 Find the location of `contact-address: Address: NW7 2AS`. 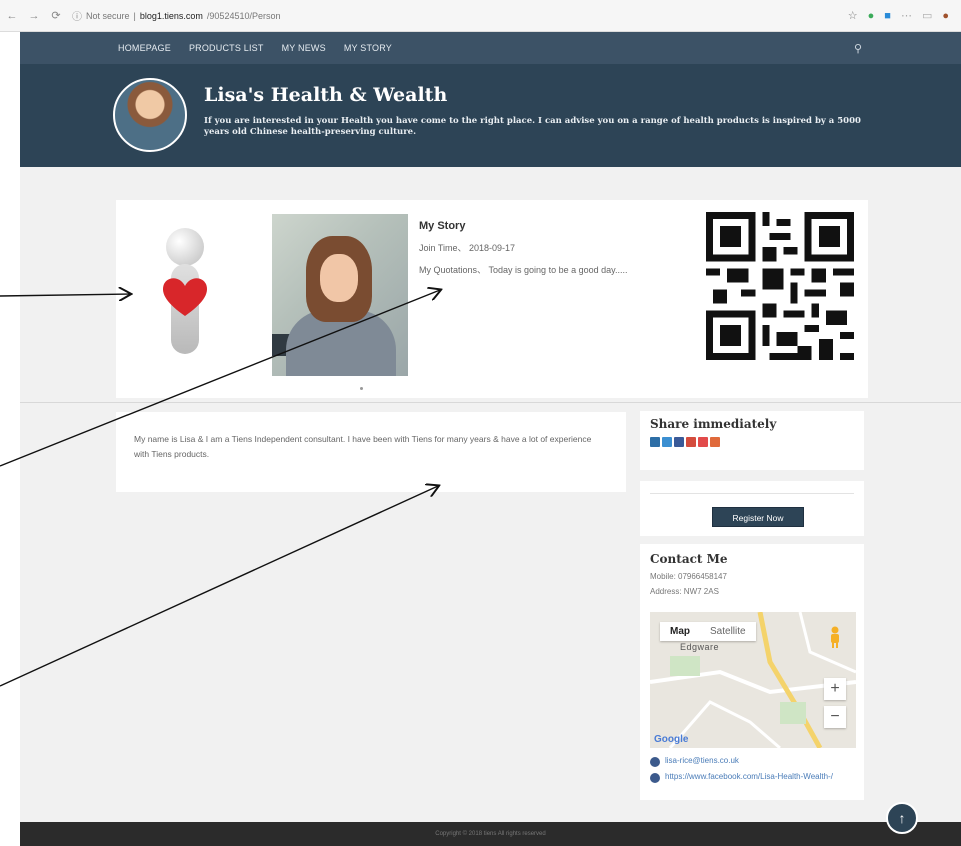

contact-address: Address: NW7 2AS is located at coordinates (684, 591).